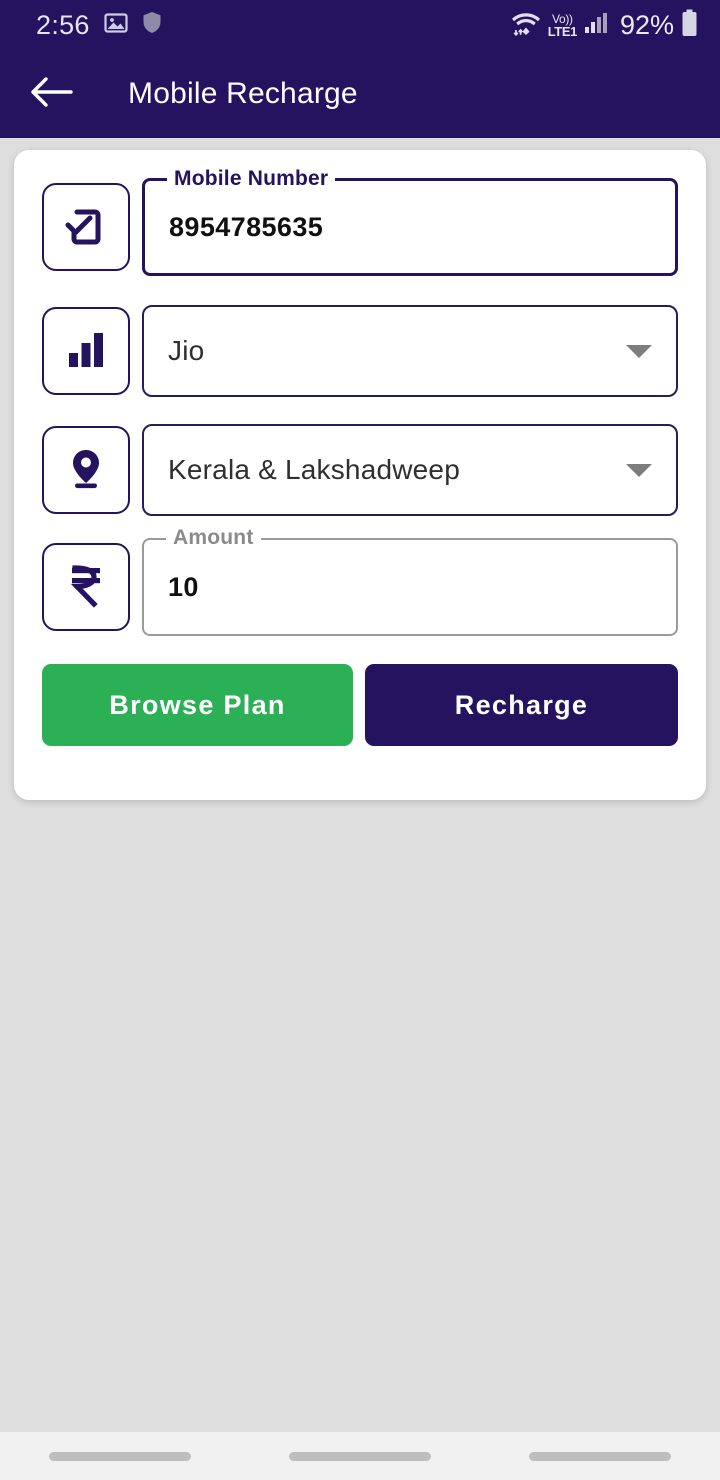  I want to click on amount-row: Amount 10, so click(360, 581).